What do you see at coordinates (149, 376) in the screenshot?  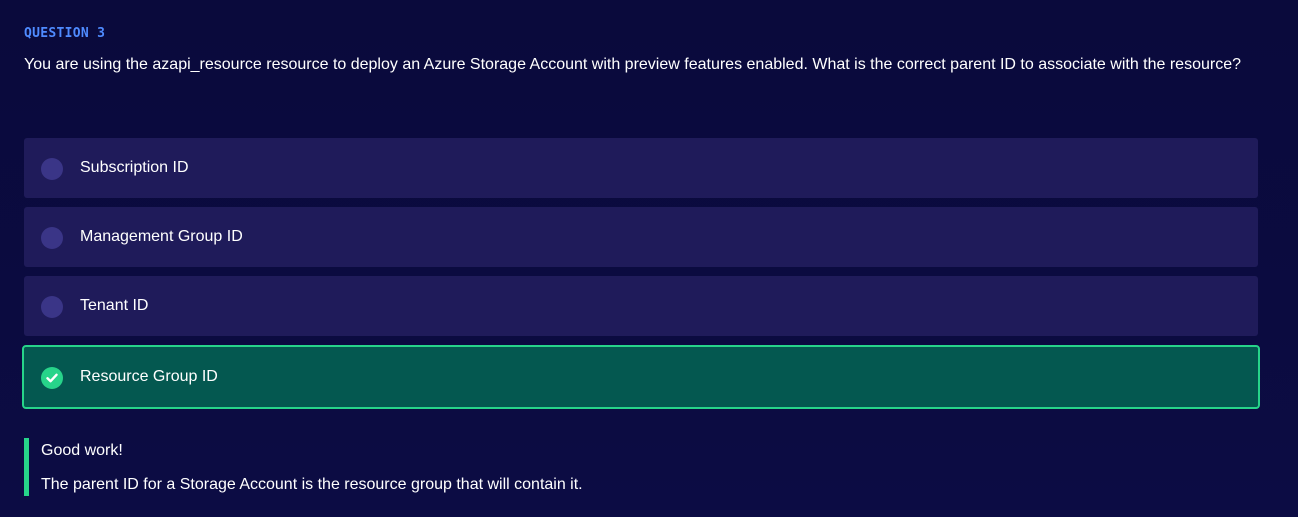 I see `answer-option-label: Resource Group ID` at bounding box center [149, 376].